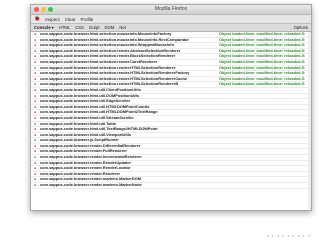 The width and height of the screenshot is (320, 240). Describe the element at coordinates (309, 121) in the screenshot. I see `log-scrollbar` at that location.